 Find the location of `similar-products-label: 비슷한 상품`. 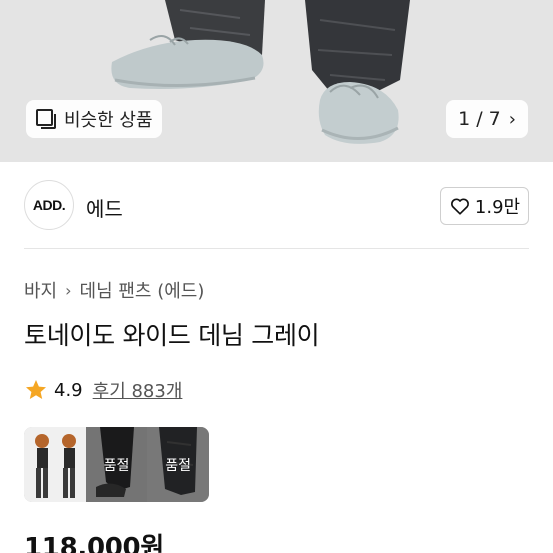

similar-products-label: 비슷한 상품 is located at coordinates (108, 120).